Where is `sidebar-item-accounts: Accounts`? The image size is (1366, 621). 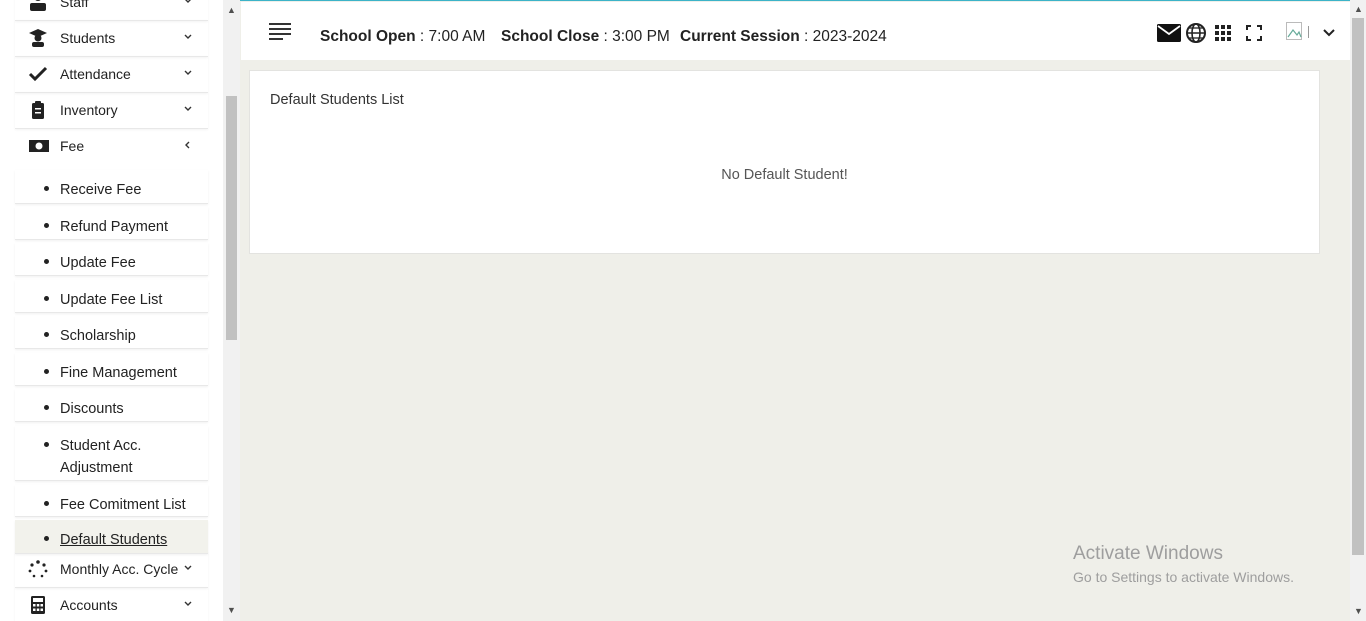
sidebar-item-accounts: Accounts is located at coordinates (111, 604).